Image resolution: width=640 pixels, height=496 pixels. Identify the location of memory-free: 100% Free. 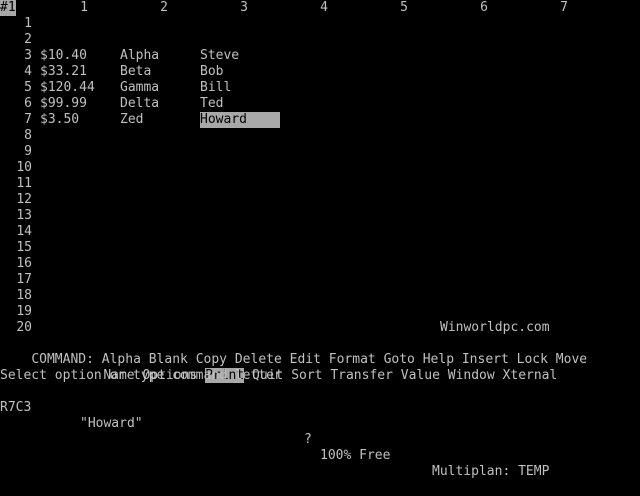
(355, 455).